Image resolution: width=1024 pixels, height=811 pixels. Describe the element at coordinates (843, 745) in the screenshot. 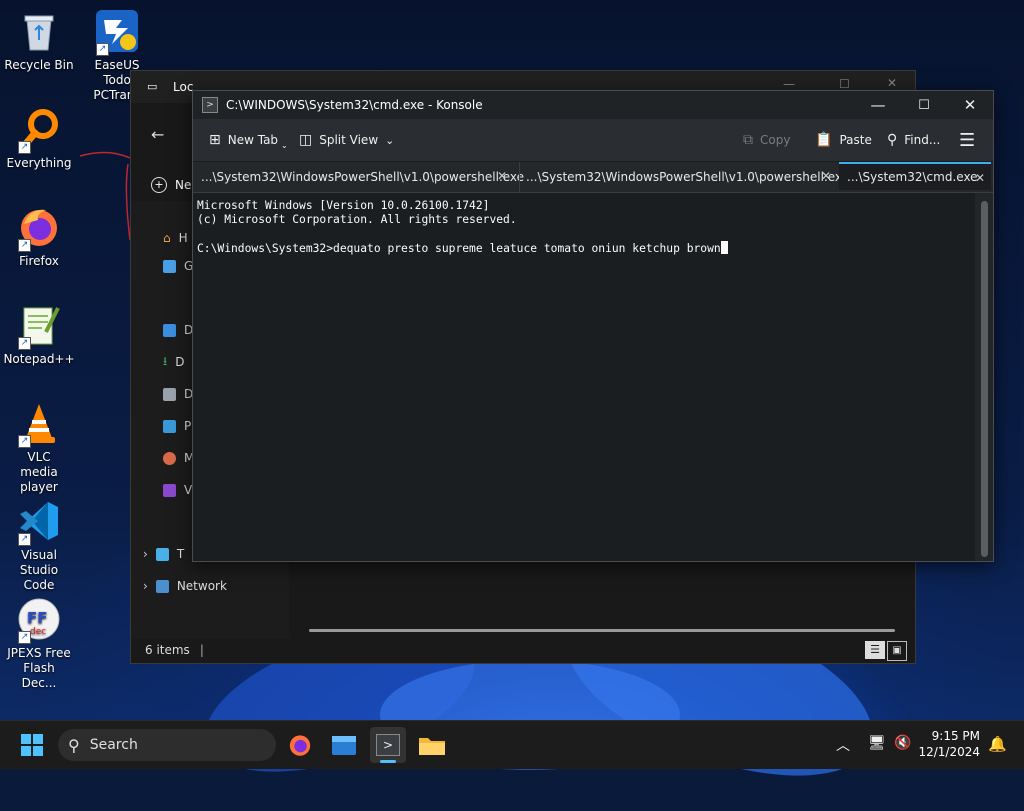

I see `chevron-up-icon: ︿` at that location.